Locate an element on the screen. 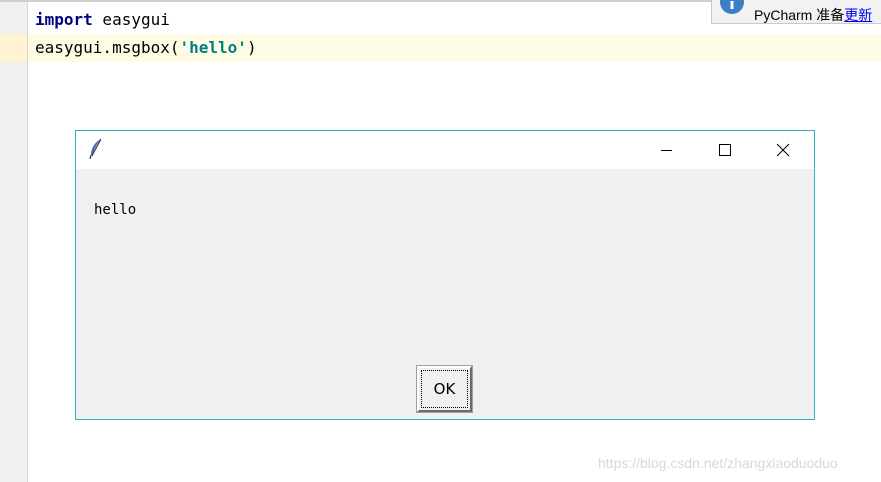  code-line-2: easygui.msgbox('hello') is located at coordinates (454, 48).